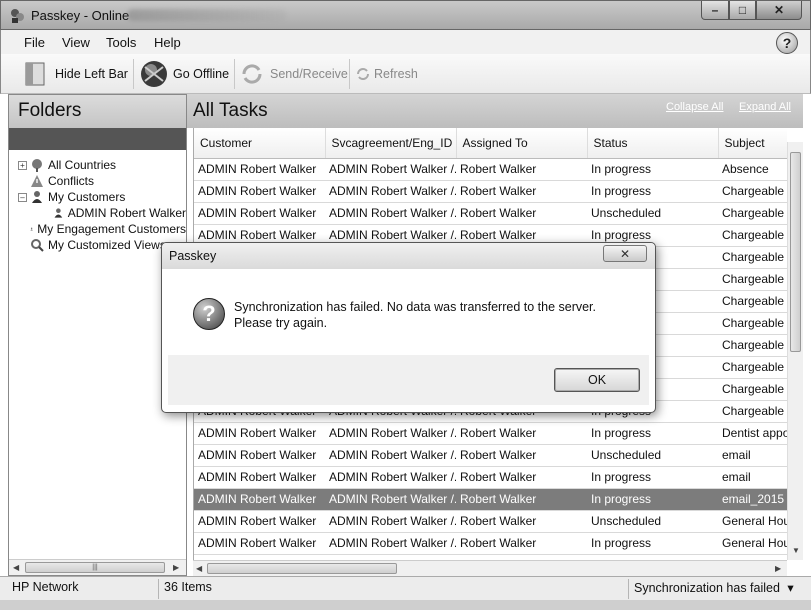  Describe the element at coordinates (522, 143) in the screenshot. I see `column-header-assigned-to: Assigned To` at that location.